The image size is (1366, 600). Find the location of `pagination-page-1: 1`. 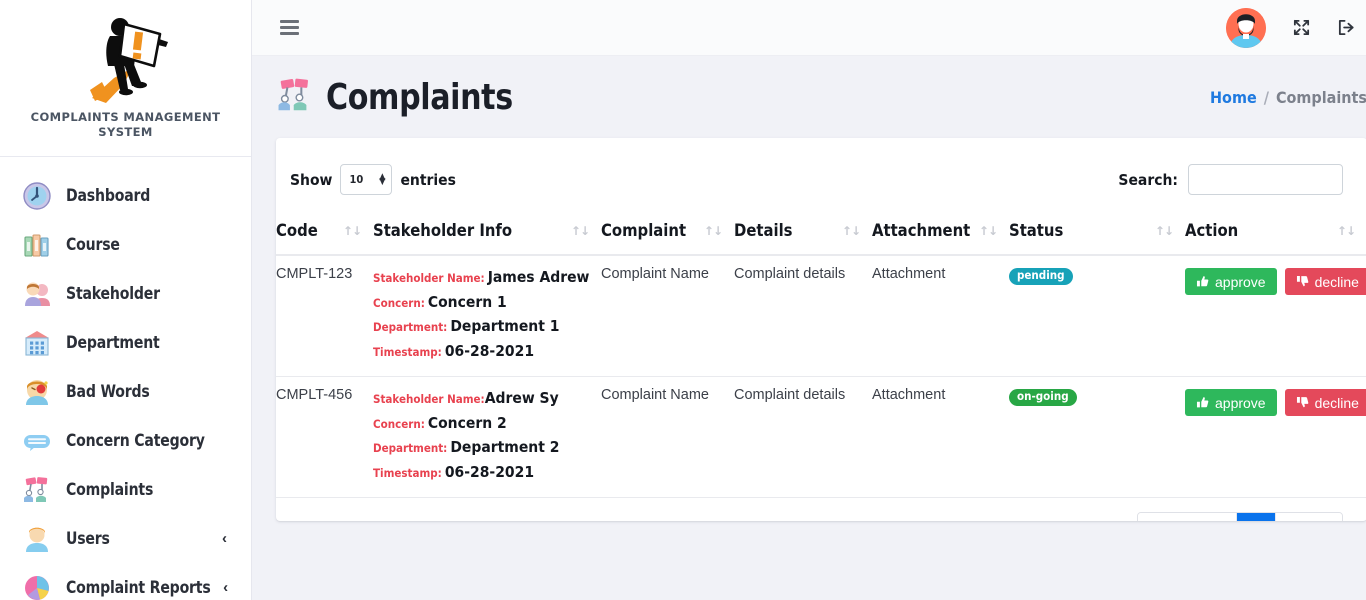

pagination-page-1: 1 is located at coordinates (1257, 517).